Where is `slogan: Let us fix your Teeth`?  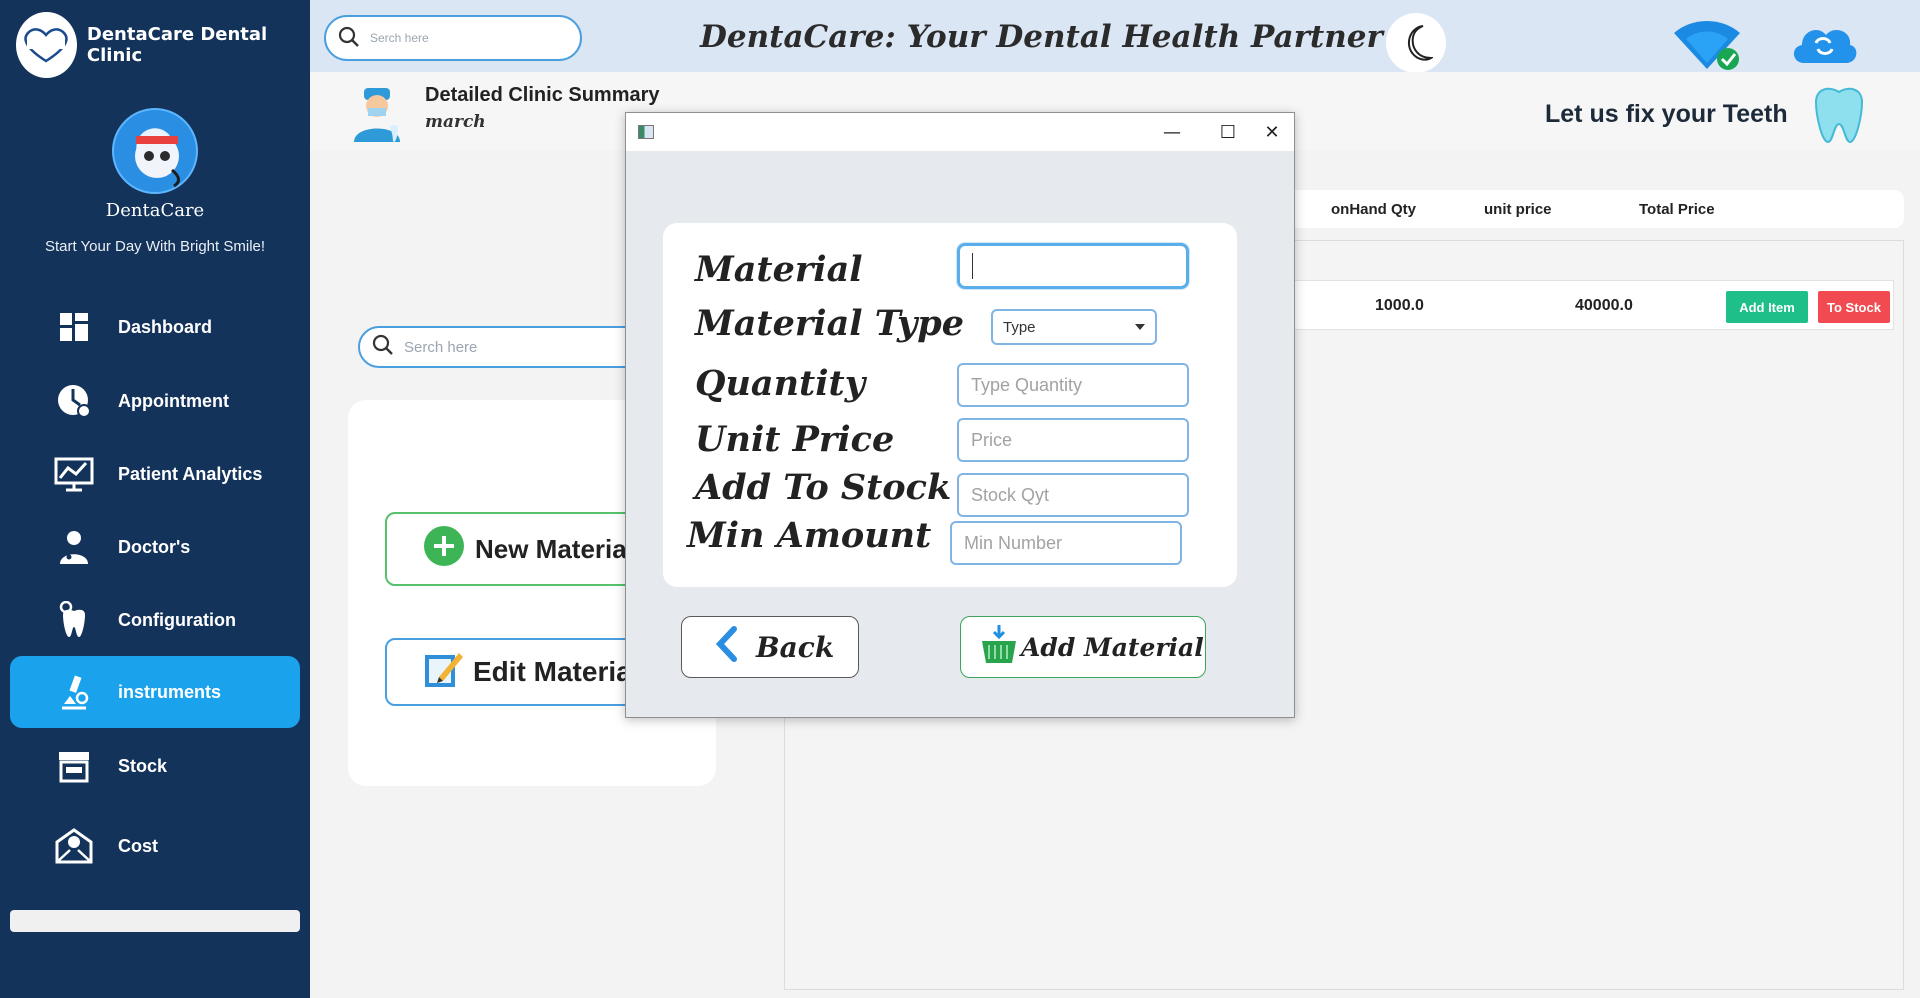 slogan: Let us fix your Teeth is located at coordinates (1666, 114).